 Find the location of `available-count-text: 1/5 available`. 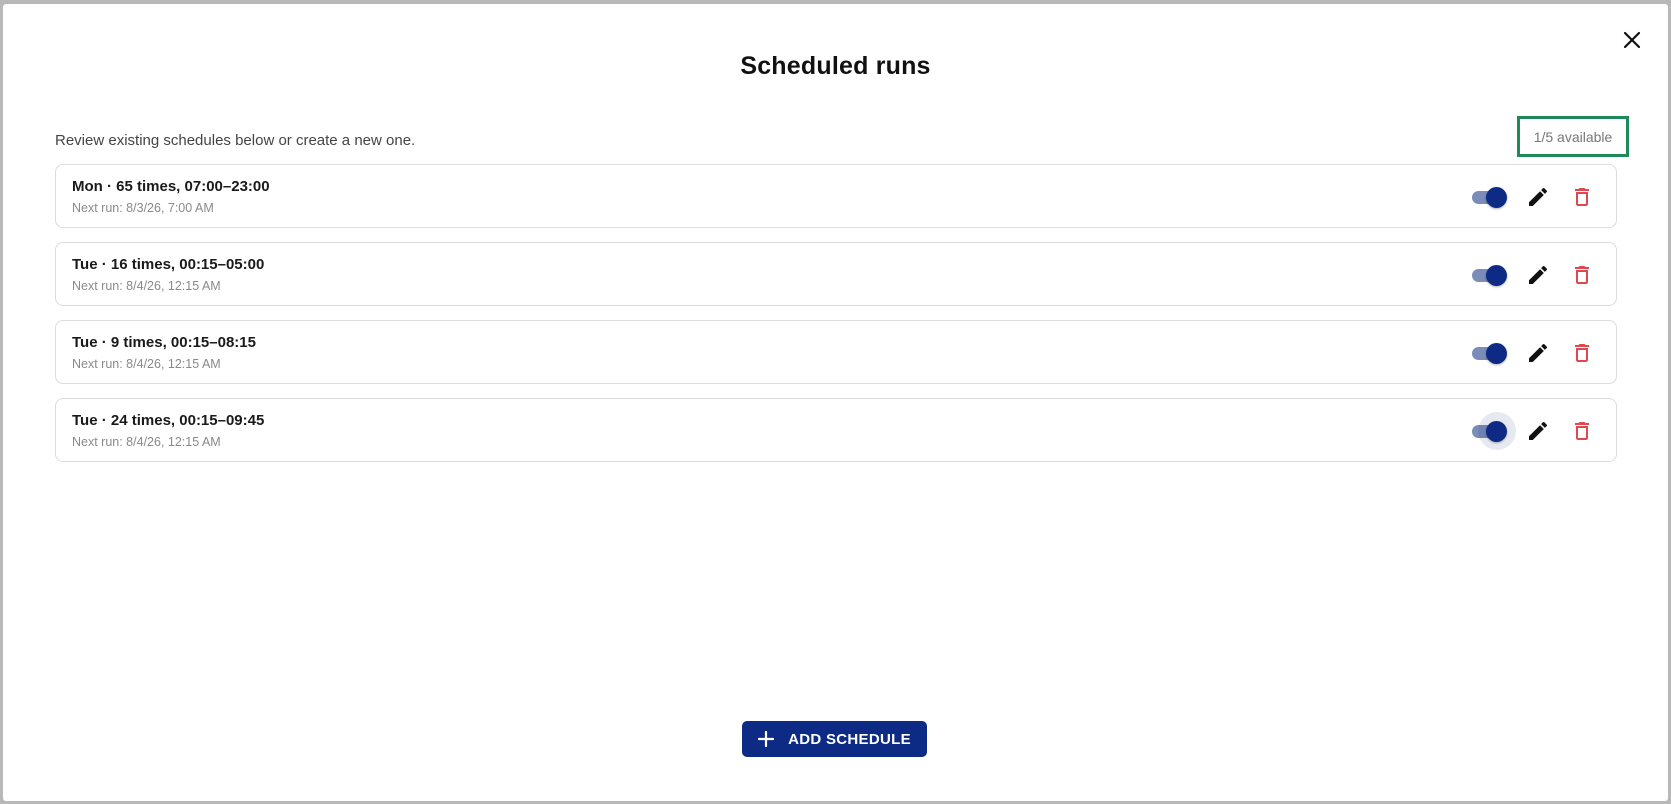

available-count-text: 1/5 available is located at coordinates (1573, 136).